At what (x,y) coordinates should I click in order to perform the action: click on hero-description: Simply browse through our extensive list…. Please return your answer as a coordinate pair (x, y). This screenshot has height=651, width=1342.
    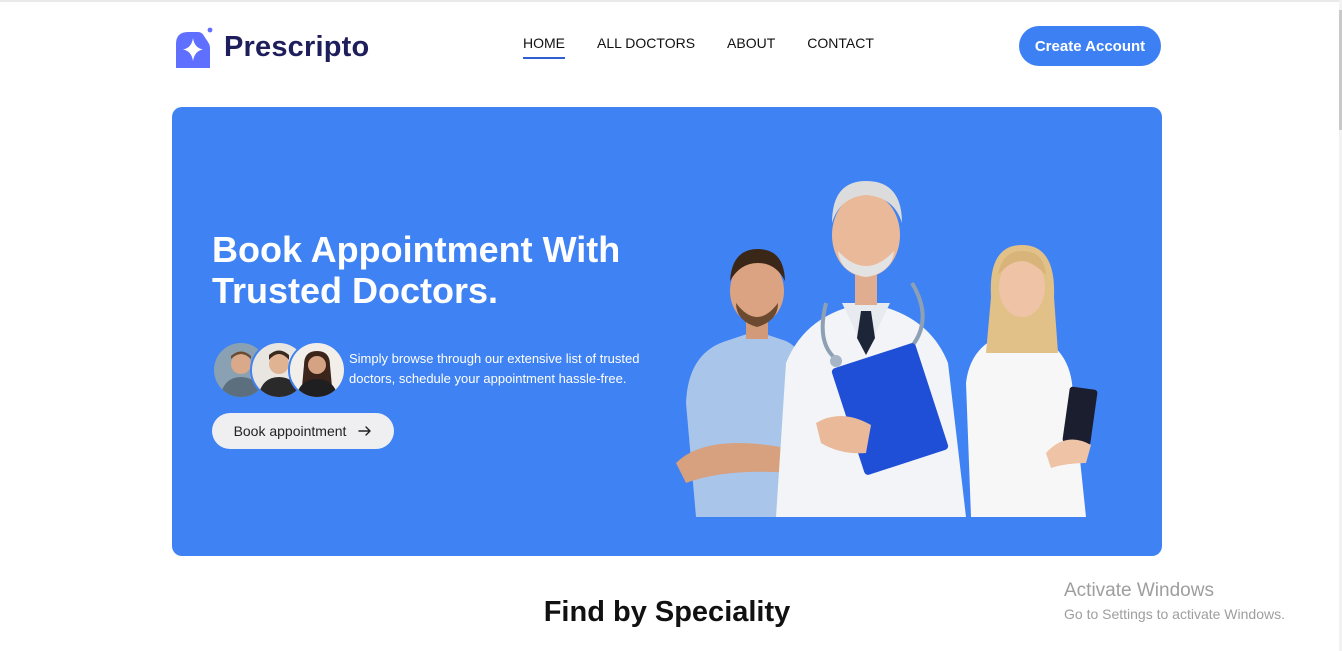
    Looking at the image, I should click on (494, 368).